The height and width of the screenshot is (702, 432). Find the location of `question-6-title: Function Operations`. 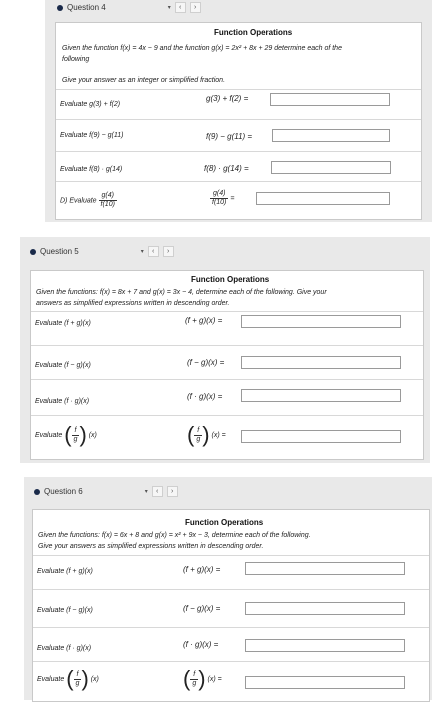

question-6-title: Function Operations is located at coordinates (224, 522).